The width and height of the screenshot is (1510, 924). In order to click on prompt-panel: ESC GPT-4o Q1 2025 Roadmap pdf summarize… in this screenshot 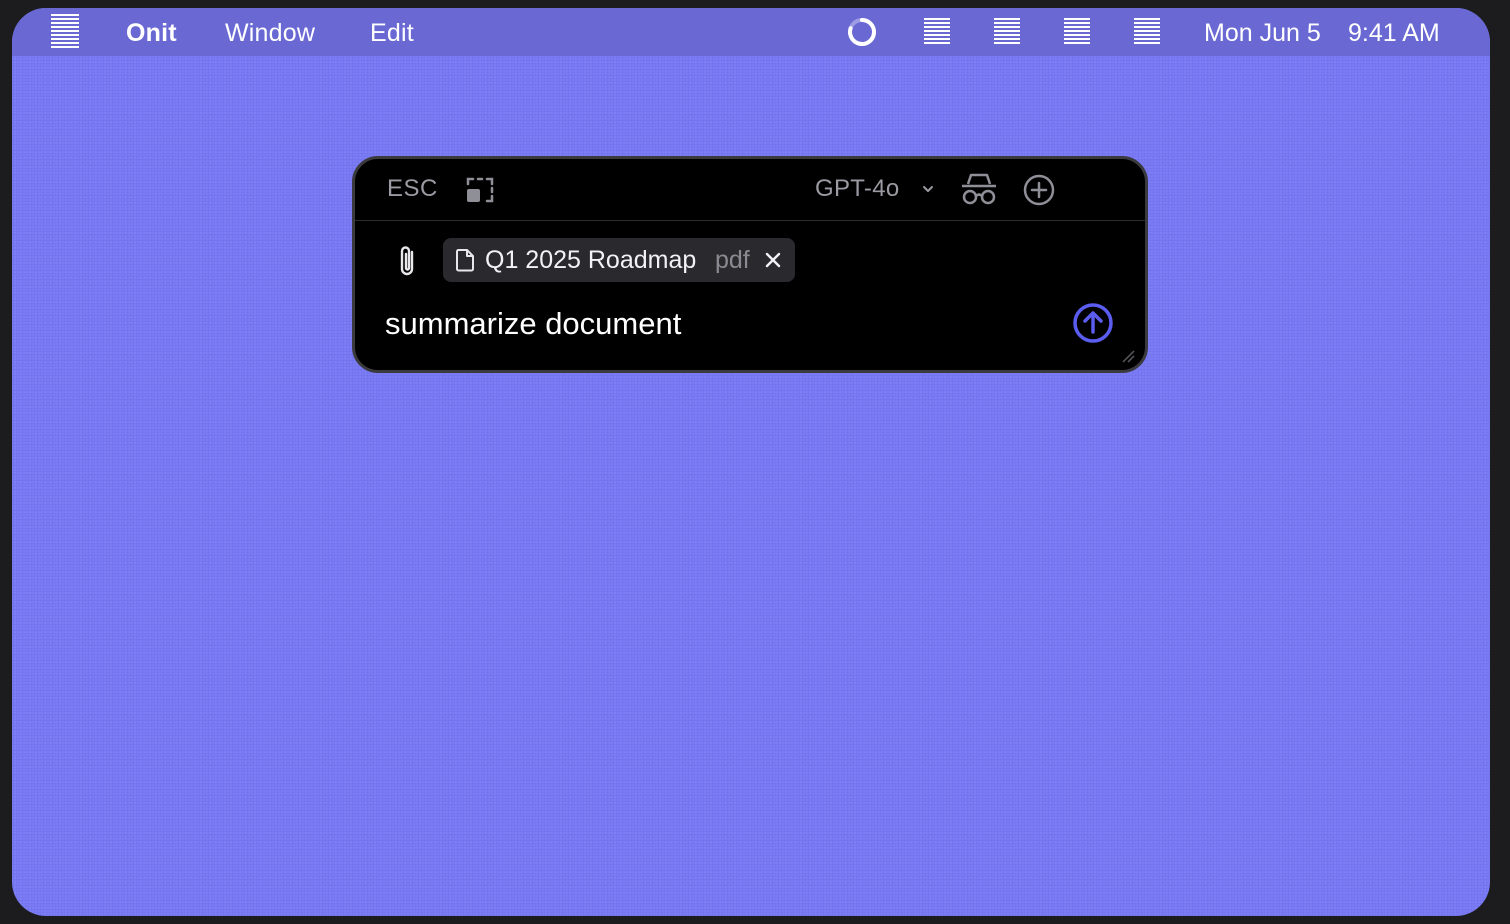, I will do `click(750, 264)`.